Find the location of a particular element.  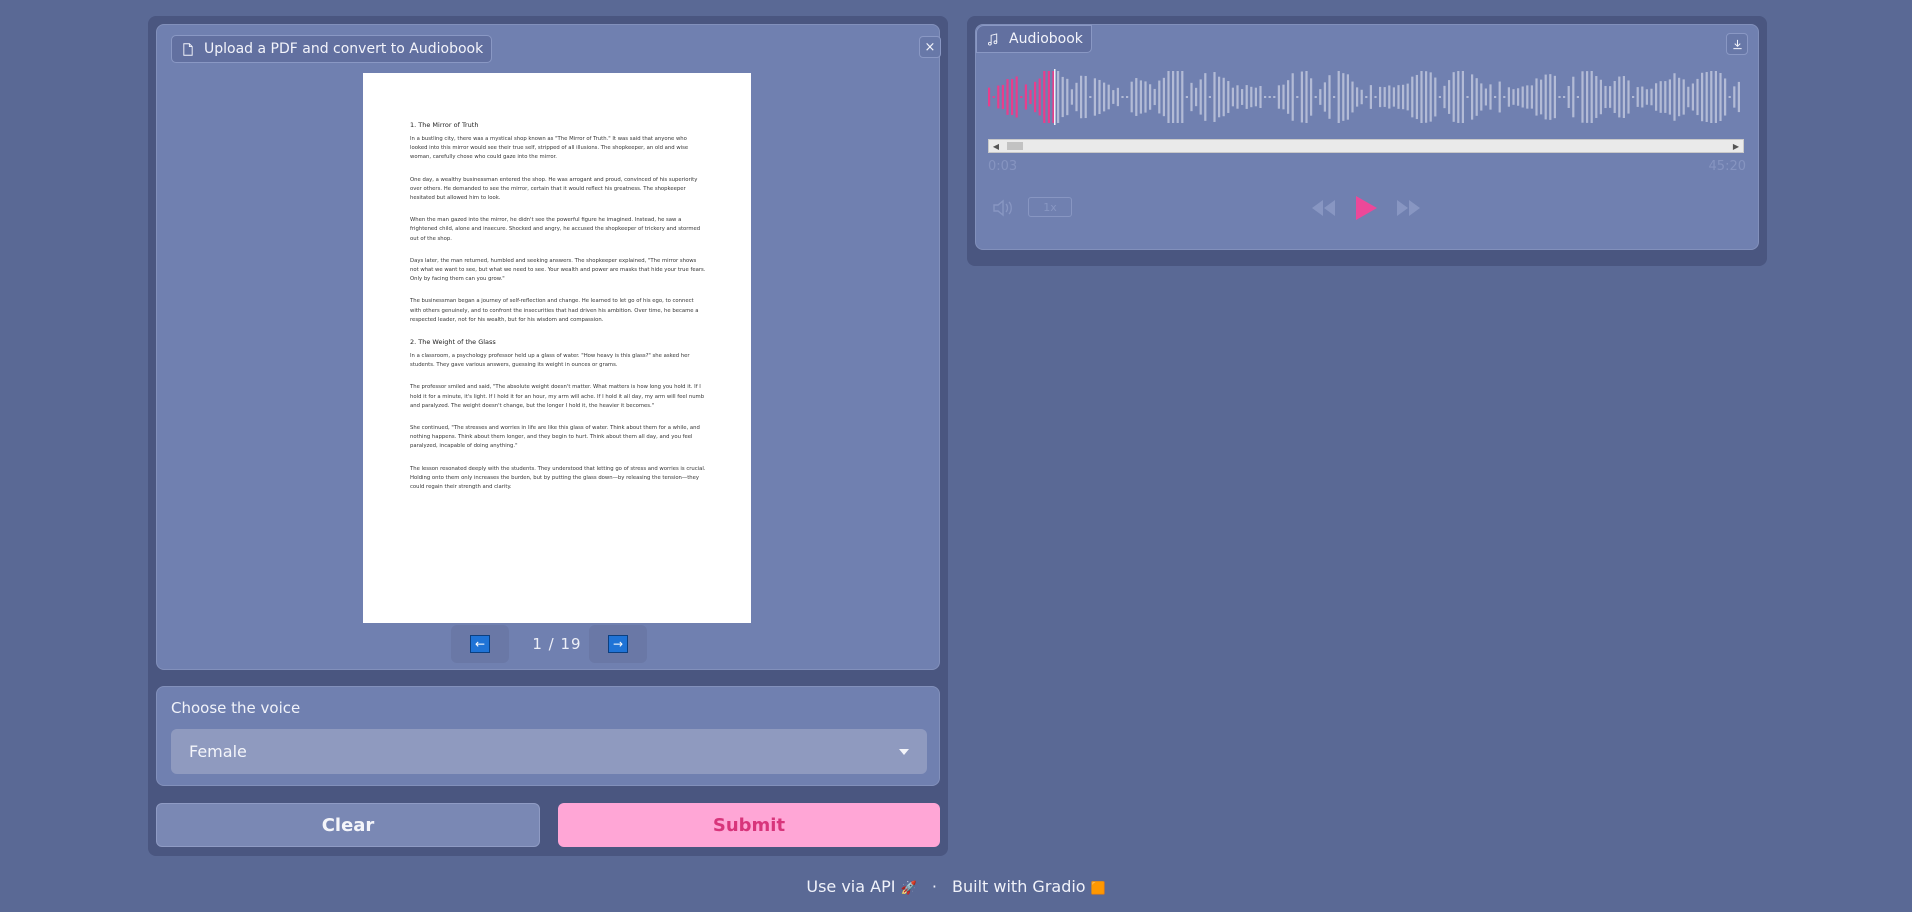

pdf-pager: ← 1 / 19 → is located at coordinates (557, 646).